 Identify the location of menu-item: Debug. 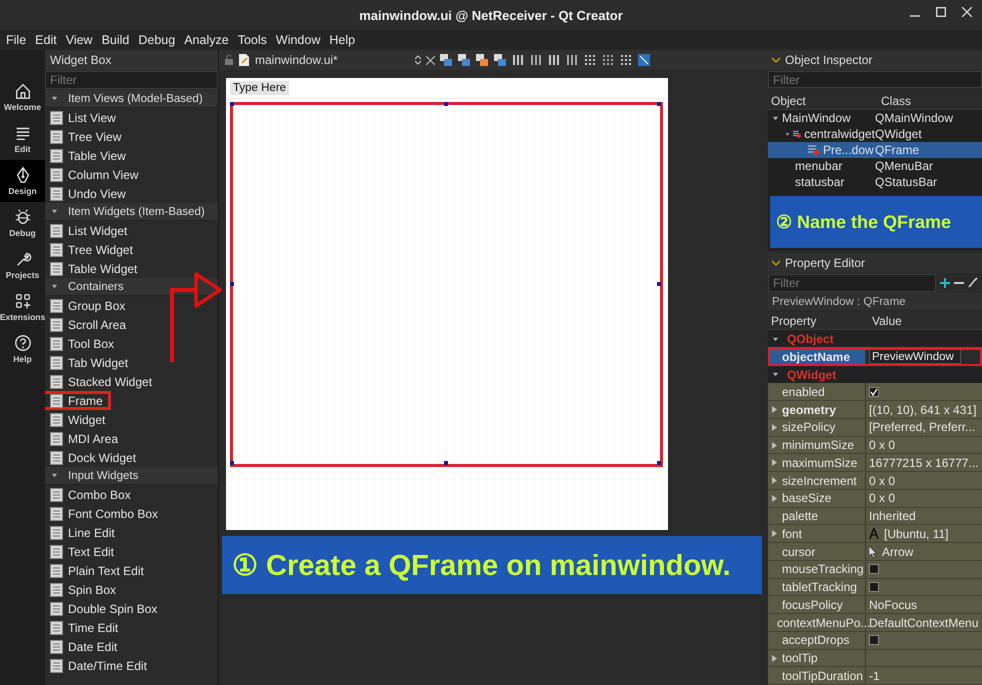
(157, 40).